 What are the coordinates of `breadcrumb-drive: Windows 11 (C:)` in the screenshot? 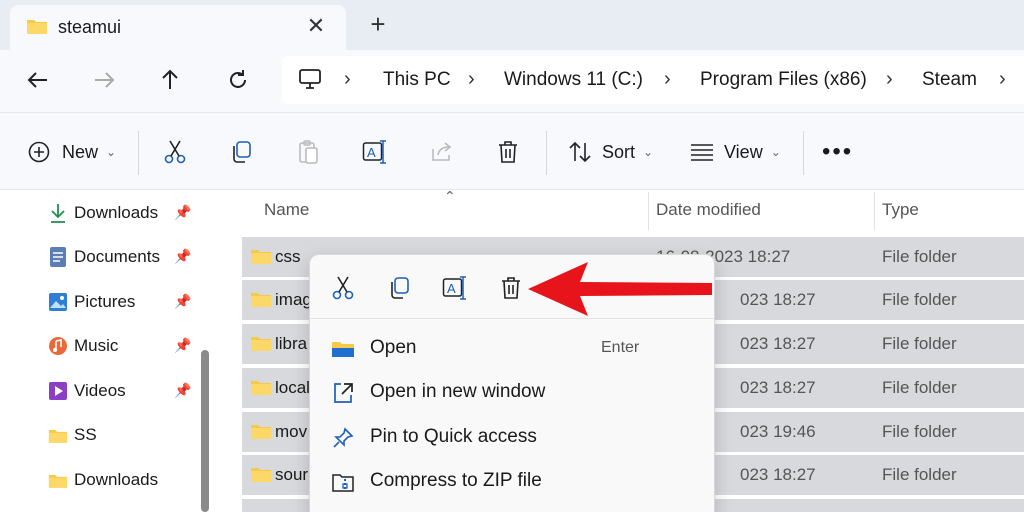 It's located at (573, 80).